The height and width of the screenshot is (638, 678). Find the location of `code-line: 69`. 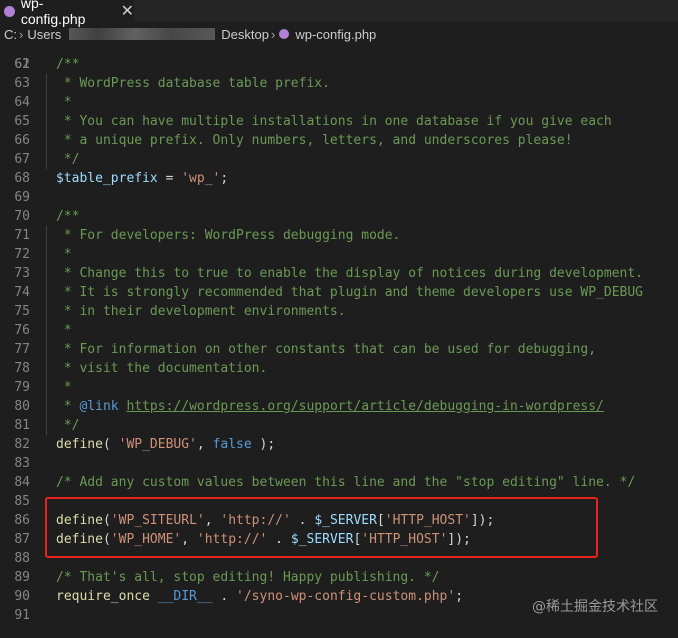

code-line: 69 is located at coordinates (339, 197).